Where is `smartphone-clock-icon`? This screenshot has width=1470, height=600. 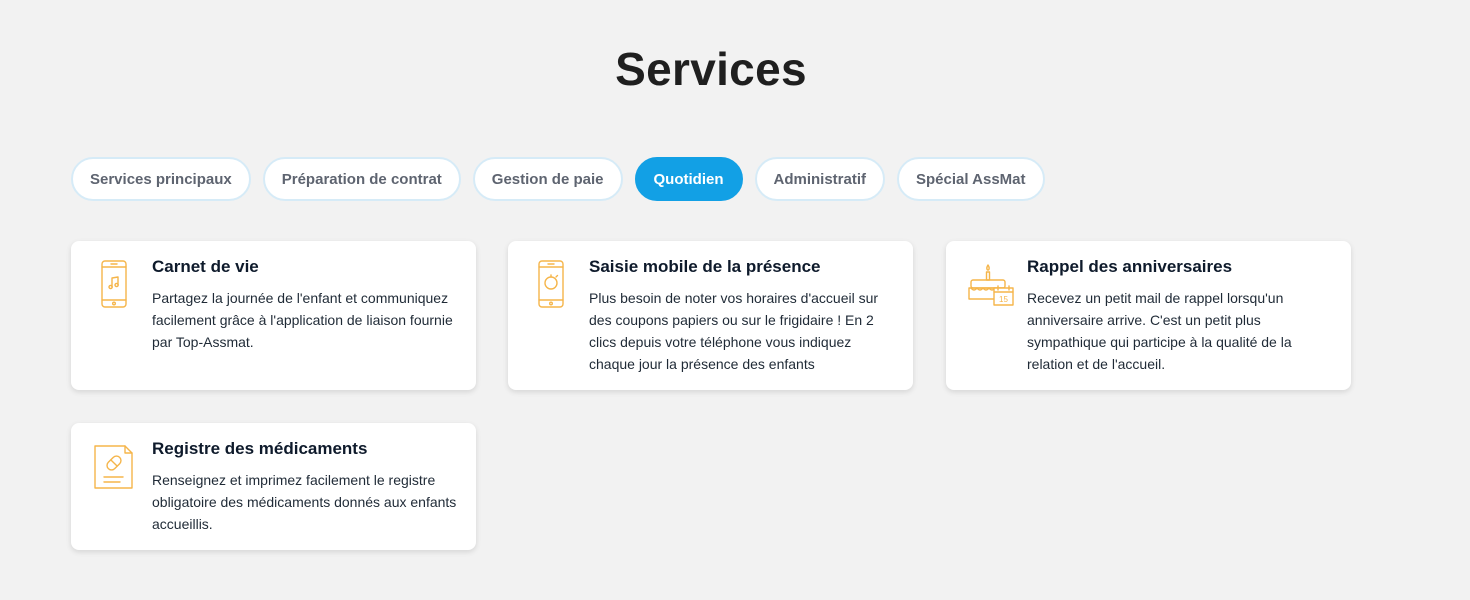 smartphone-clock-icon is located at coordinates (554, 284).